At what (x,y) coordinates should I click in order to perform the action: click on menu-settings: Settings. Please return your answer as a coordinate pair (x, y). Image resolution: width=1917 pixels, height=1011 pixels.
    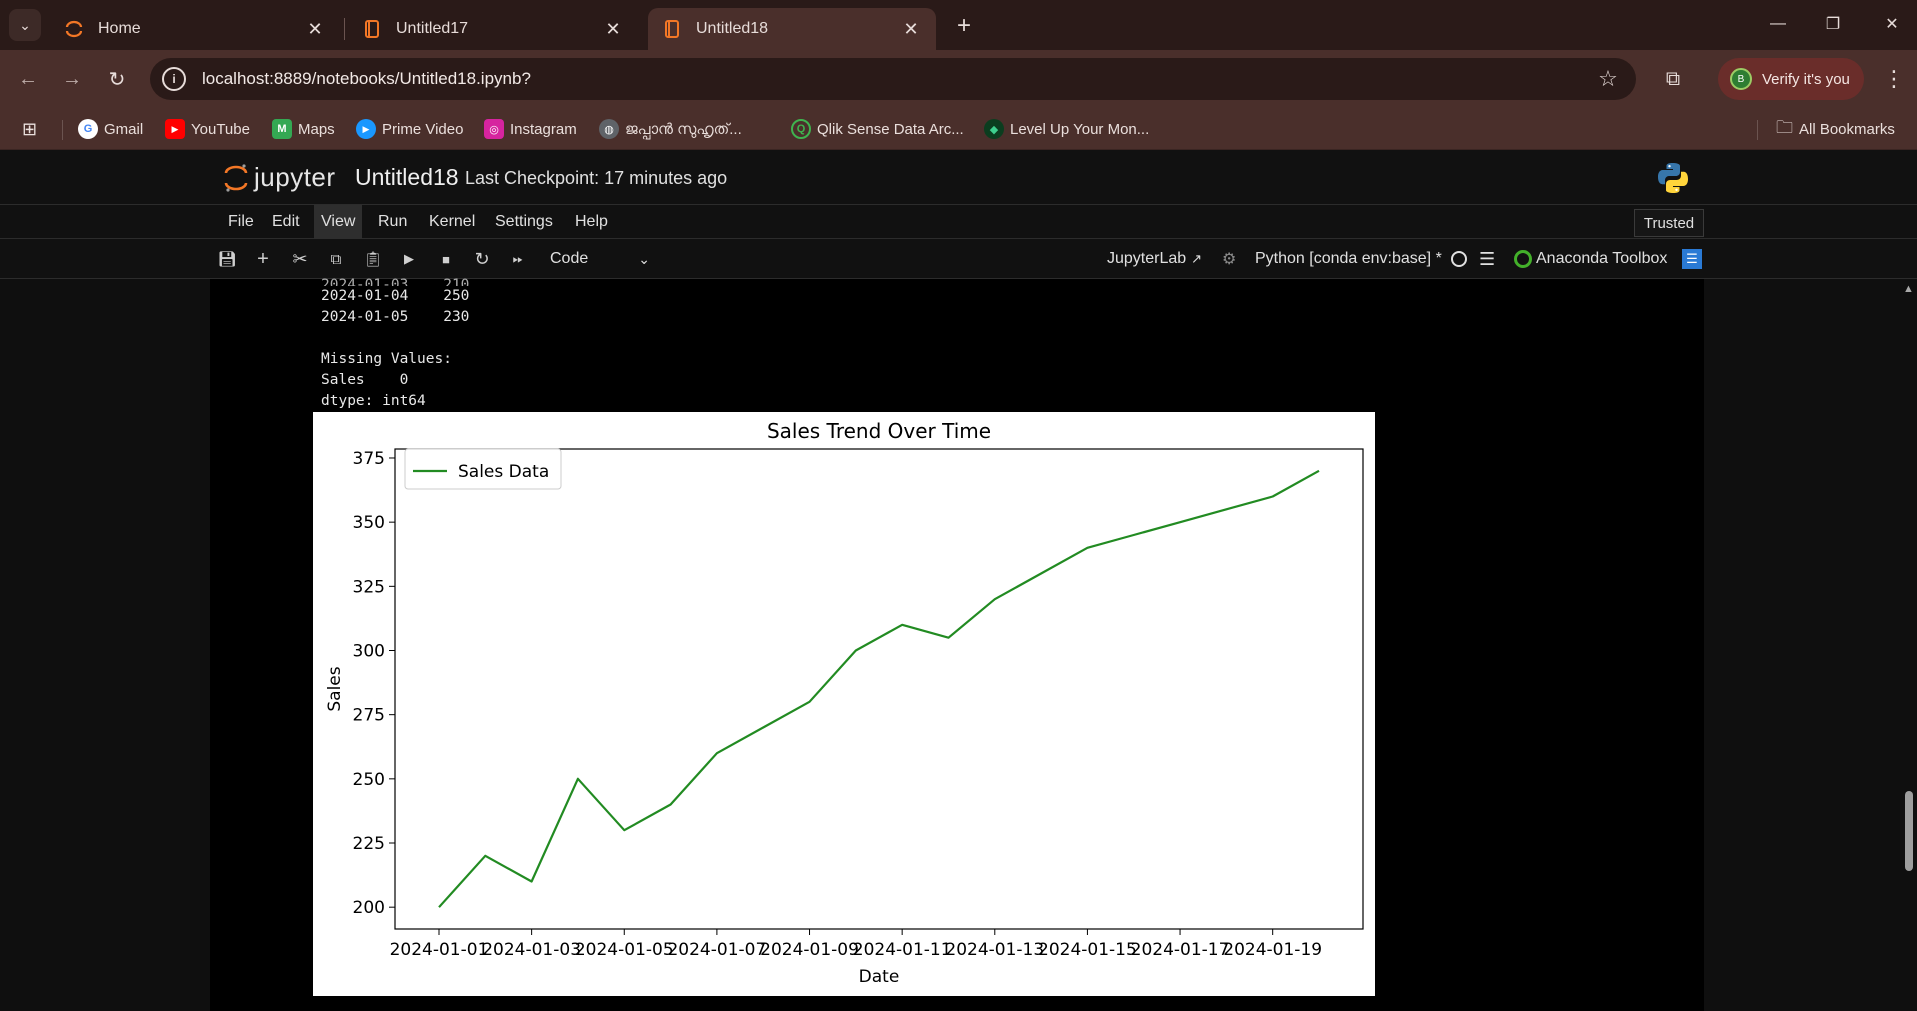
    Looking at the image, I should click on (524, 222).